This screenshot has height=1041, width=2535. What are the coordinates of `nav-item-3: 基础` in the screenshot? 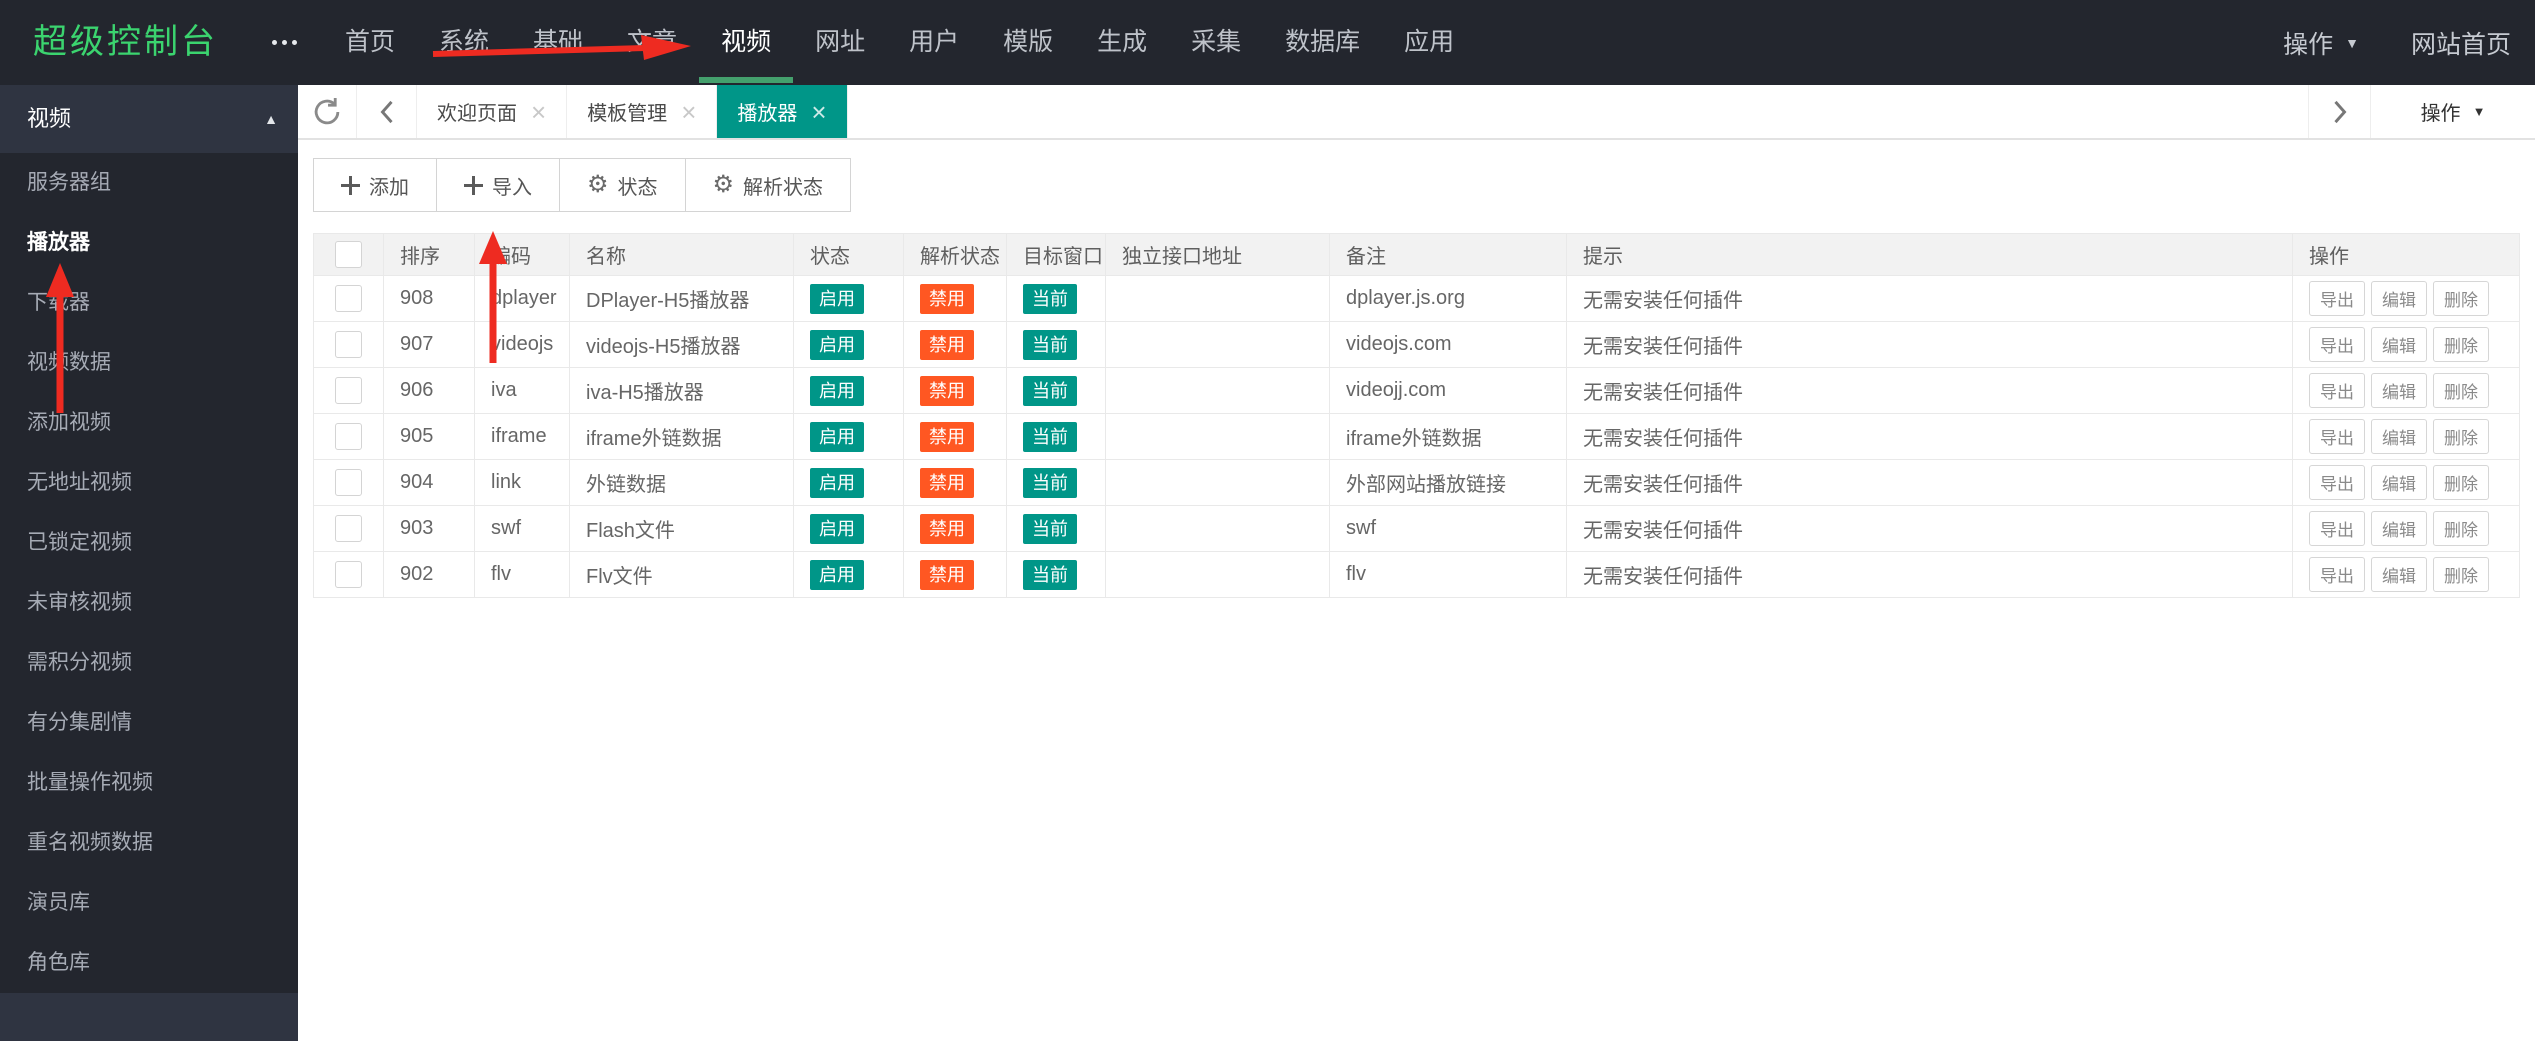 It's located at (558, 42).